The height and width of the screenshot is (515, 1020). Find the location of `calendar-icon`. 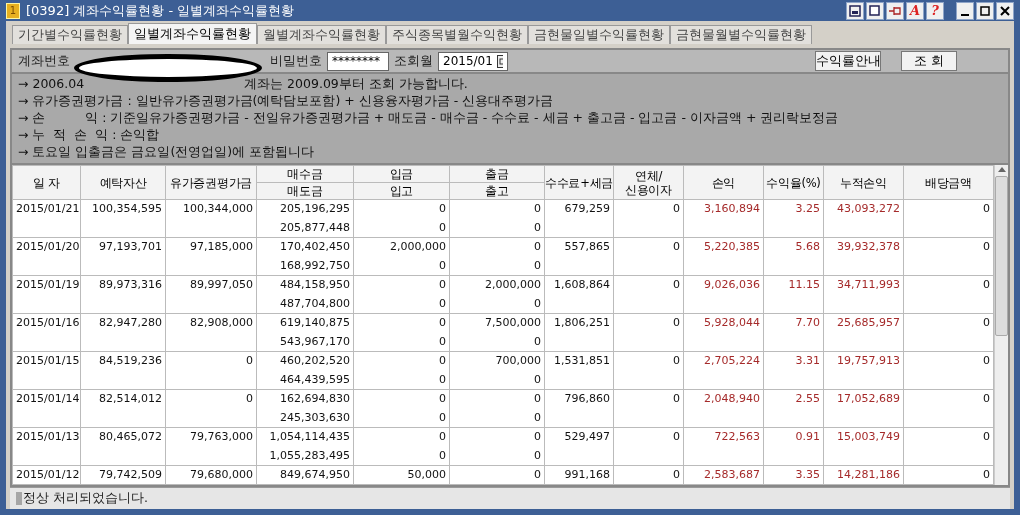

calendar-icon is located at coordinates (499, 61).